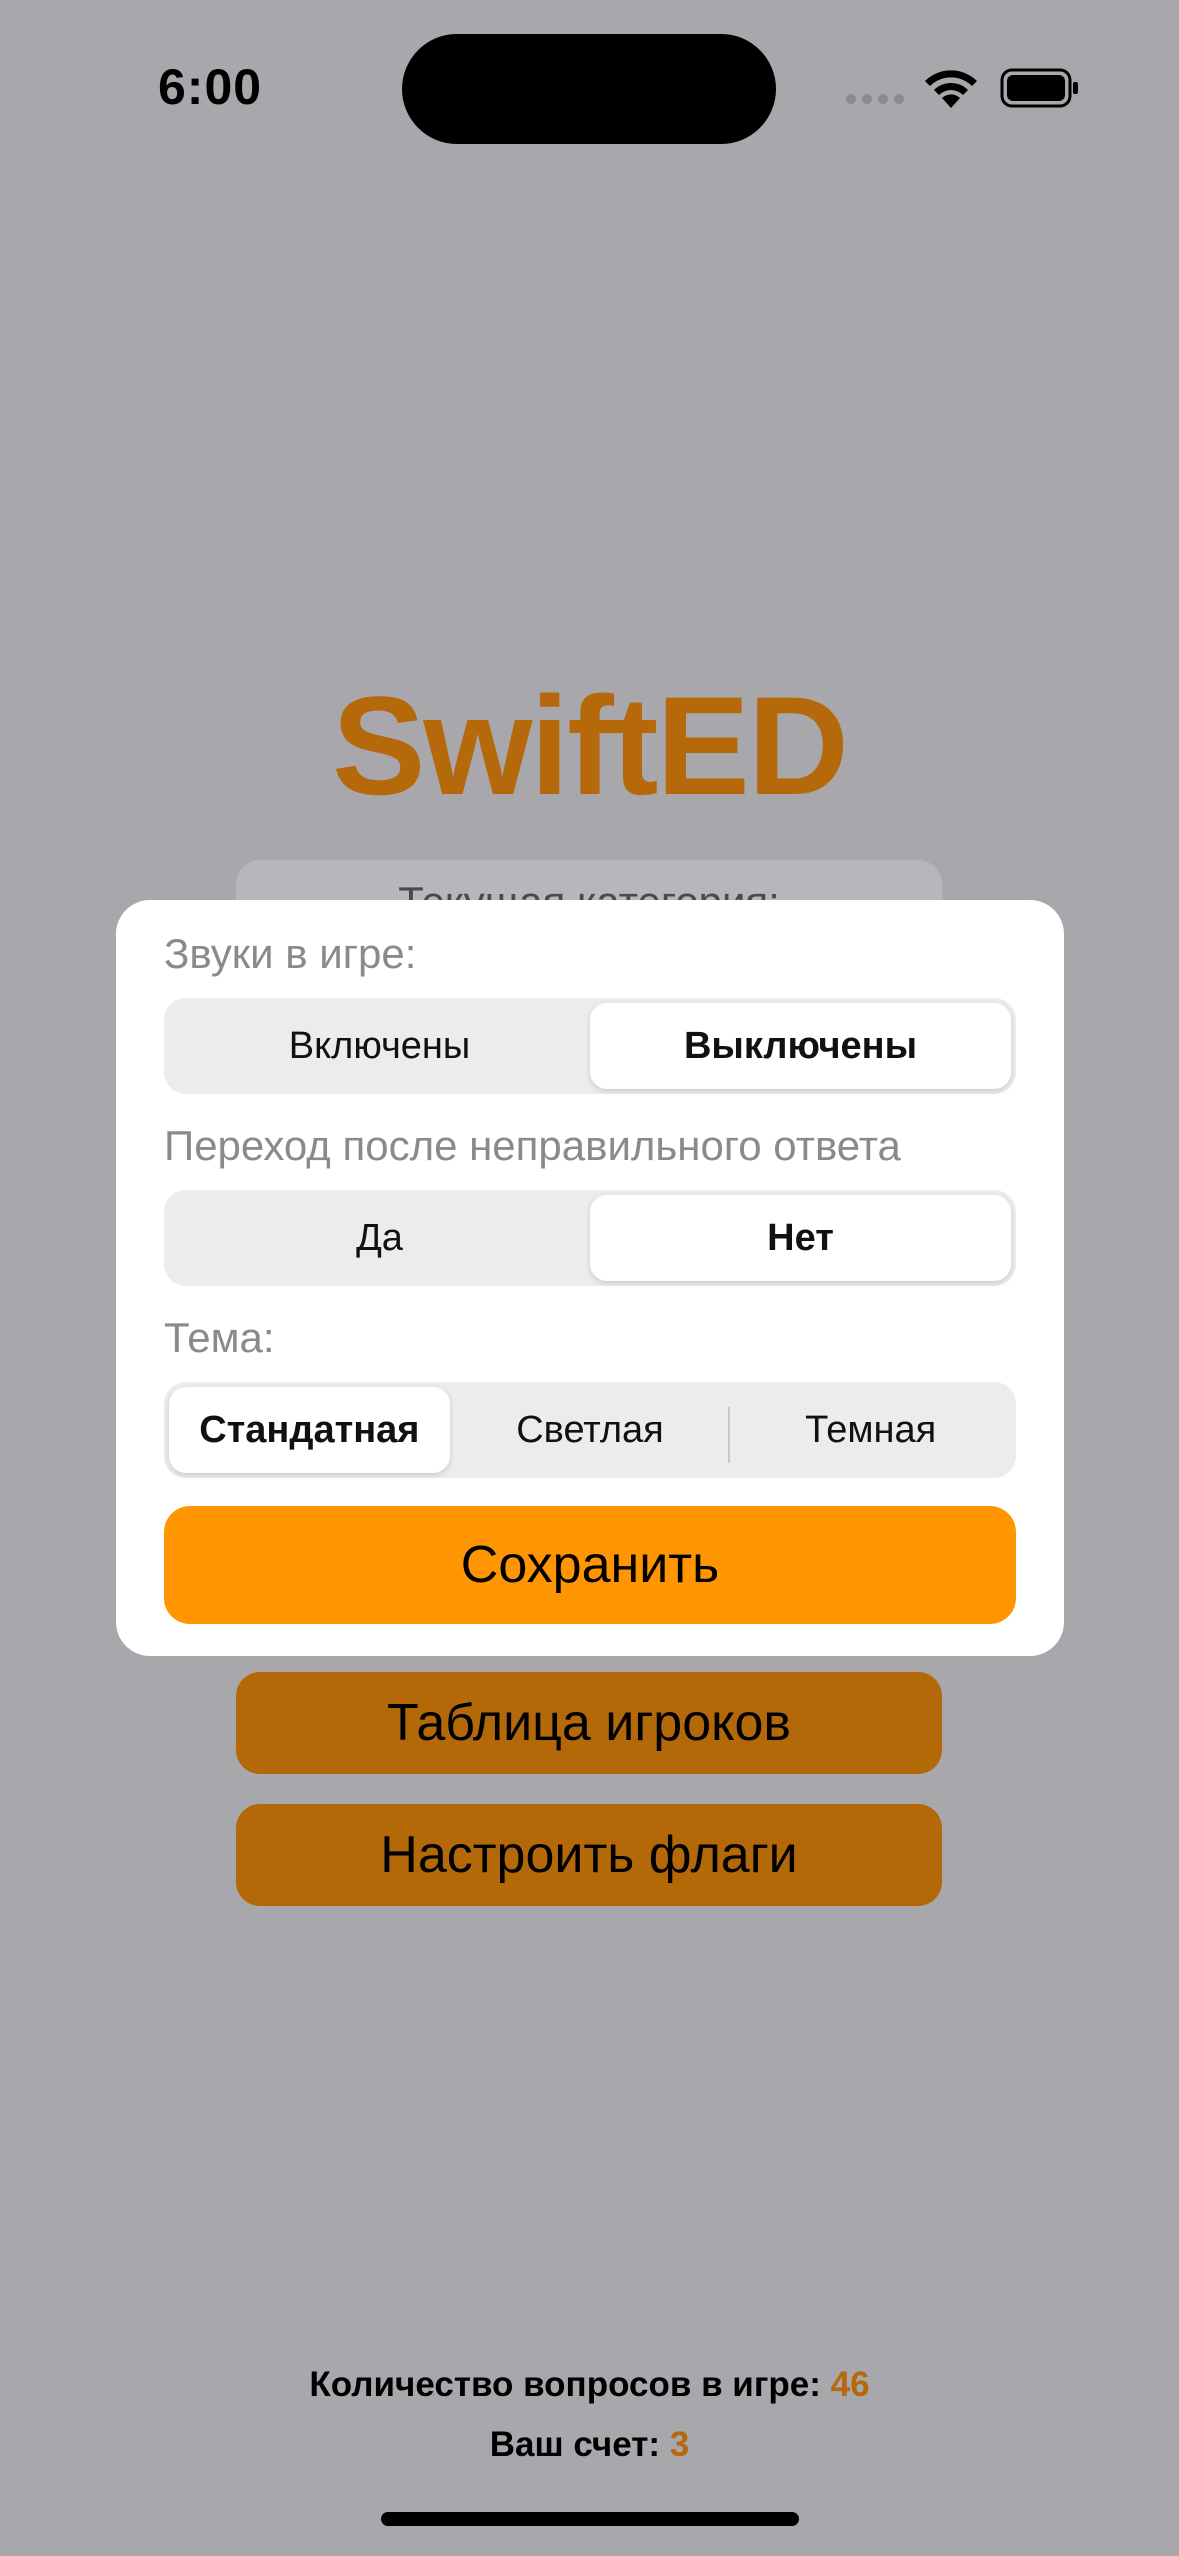 This screenshot has height=2556, width=1179. What do you see at coordinates (800, 1238) in the screenshot?
I see `transition-no-segment: Нет` at bounding box center [800, 1238].